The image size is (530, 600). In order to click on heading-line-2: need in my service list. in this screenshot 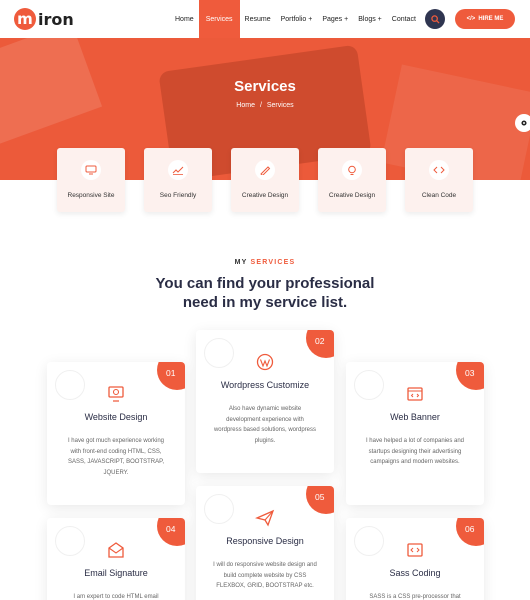, I will do `click(265, 302)`.